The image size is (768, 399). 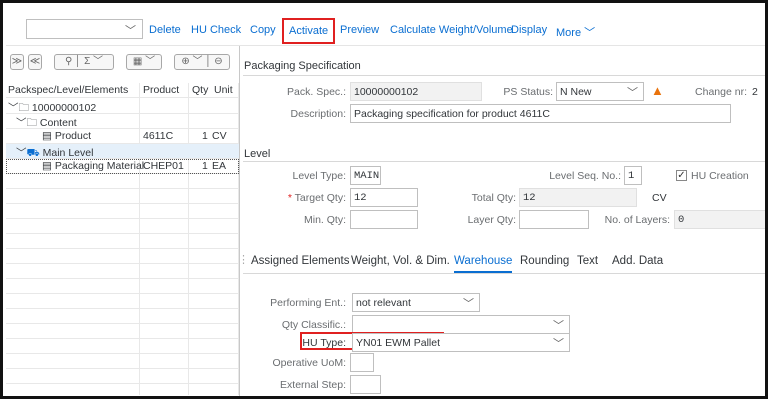 What do you see at coordinates (144, 62) in the screenshot?
I see `layout-button: ▦ ﹀` at bounding box center [144, 62].